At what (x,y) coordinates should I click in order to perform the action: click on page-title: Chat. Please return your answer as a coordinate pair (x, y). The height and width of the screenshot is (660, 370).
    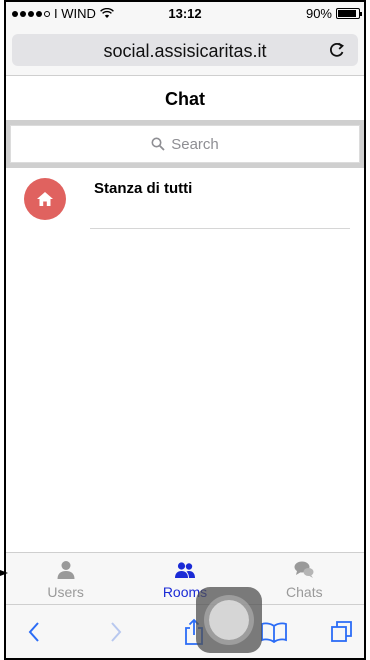
    Looking at the image, I should click on (185, 99).